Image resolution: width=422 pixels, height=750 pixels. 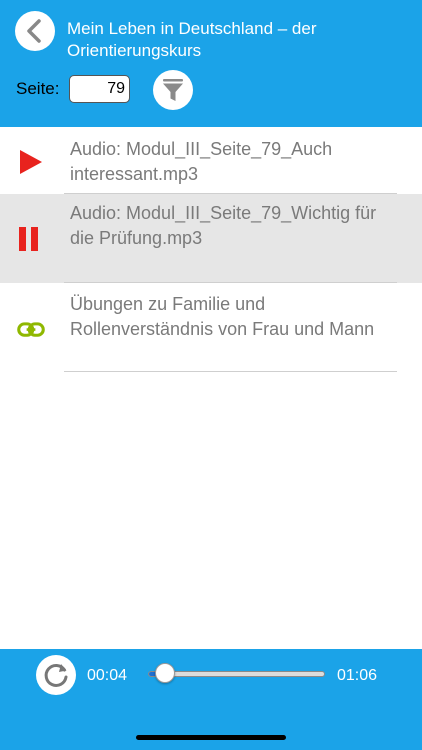 What do you see at coordinates (99, 89) in the screenshot?
I see `page-number-input` at bounding box center [99, 89].